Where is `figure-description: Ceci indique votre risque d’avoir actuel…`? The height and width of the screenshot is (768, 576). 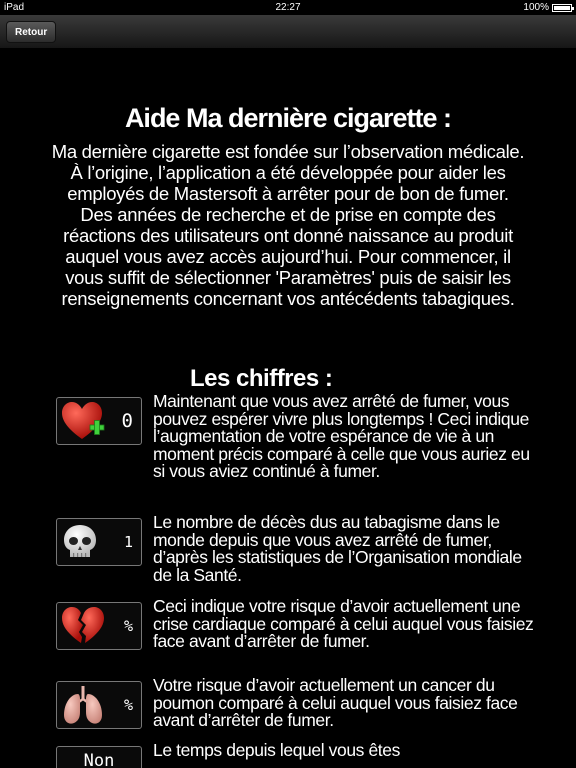
figure-description: Ceci indique votre risque d’avoir actuel… is located at coordinates (343, 623).